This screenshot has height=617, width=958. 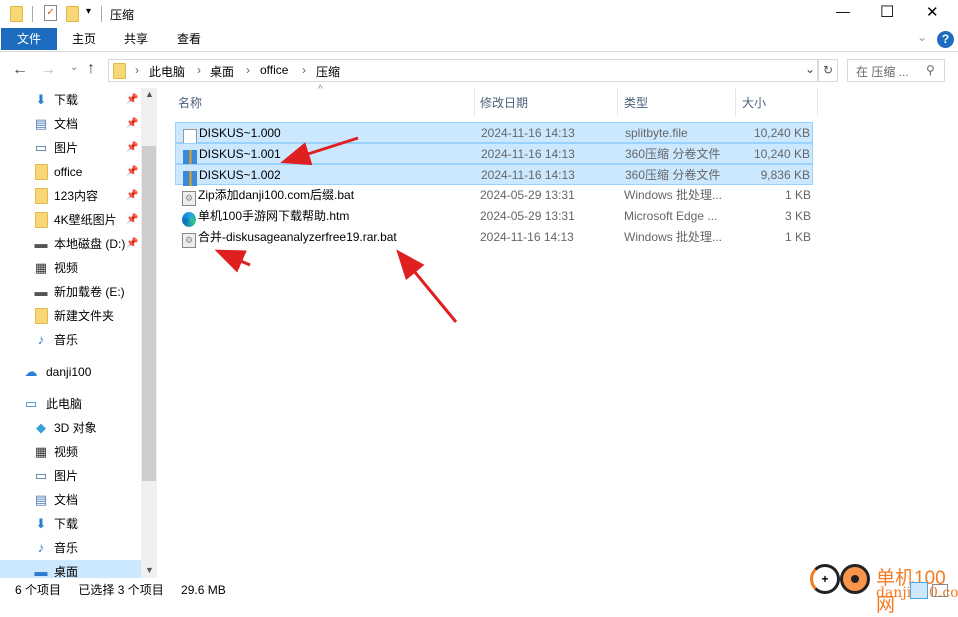 What do you see at coordinates (336, 229) in the screenshot?
I see `annotation-arrows` at bounding box center [336, 229].